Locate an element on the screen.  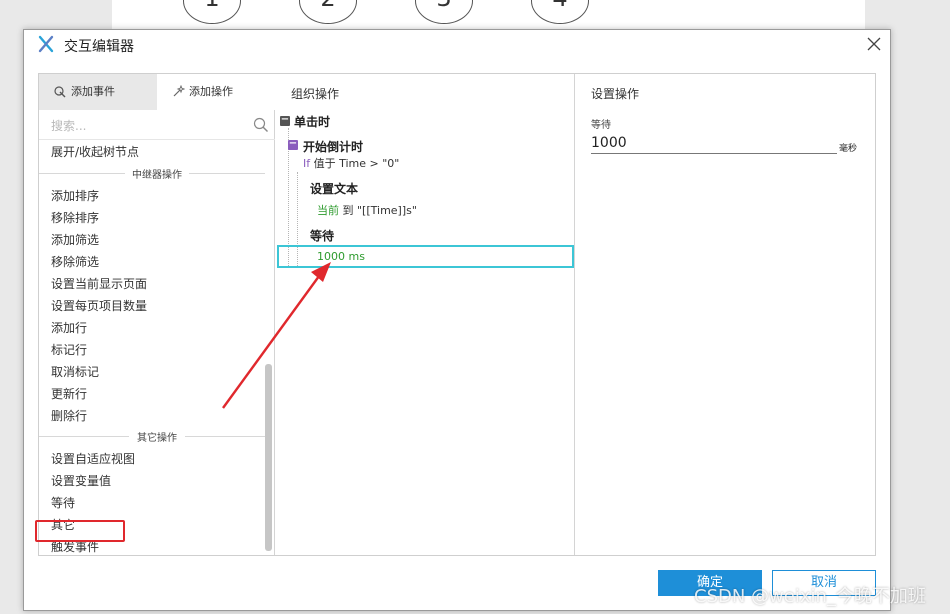
list-item: 取消标记 is located at coordinates (75, 371).